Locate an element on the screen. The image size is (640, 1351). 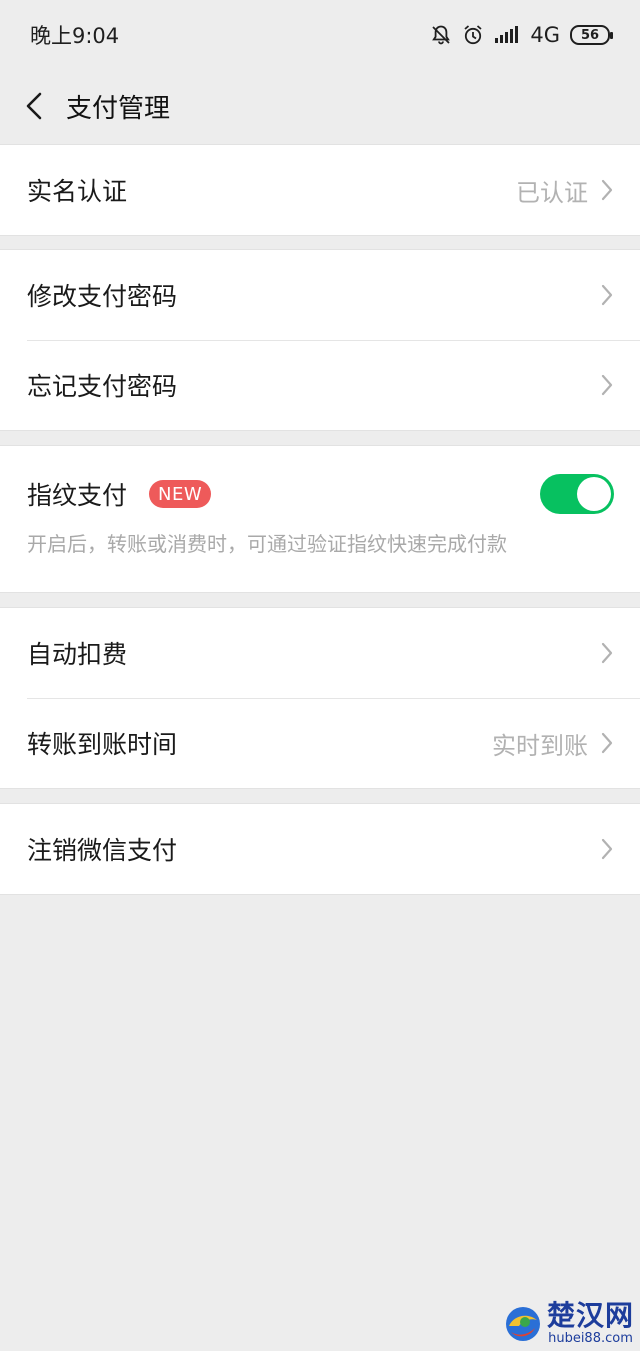
battery-icon: 56 is located at coordinates (591, 35).